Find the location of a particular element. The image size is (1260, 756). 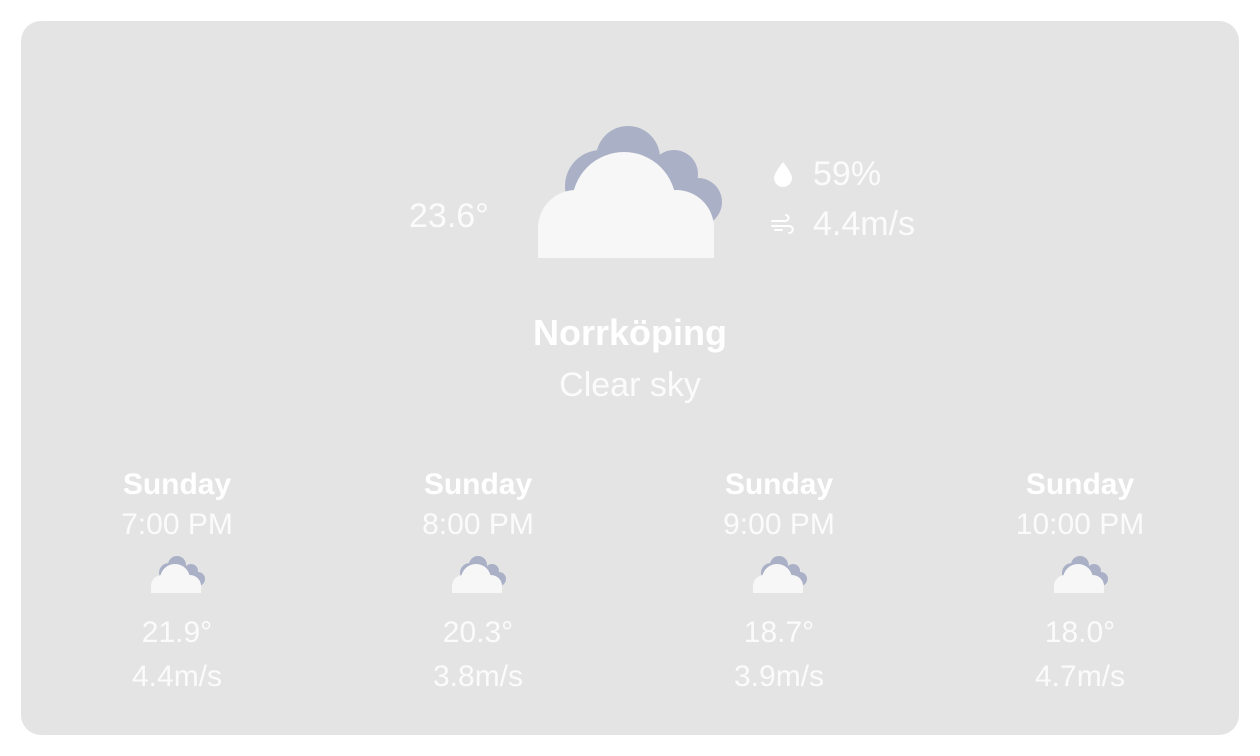

forecast-time: 9:00 PM is located at coordinates (779, 524).